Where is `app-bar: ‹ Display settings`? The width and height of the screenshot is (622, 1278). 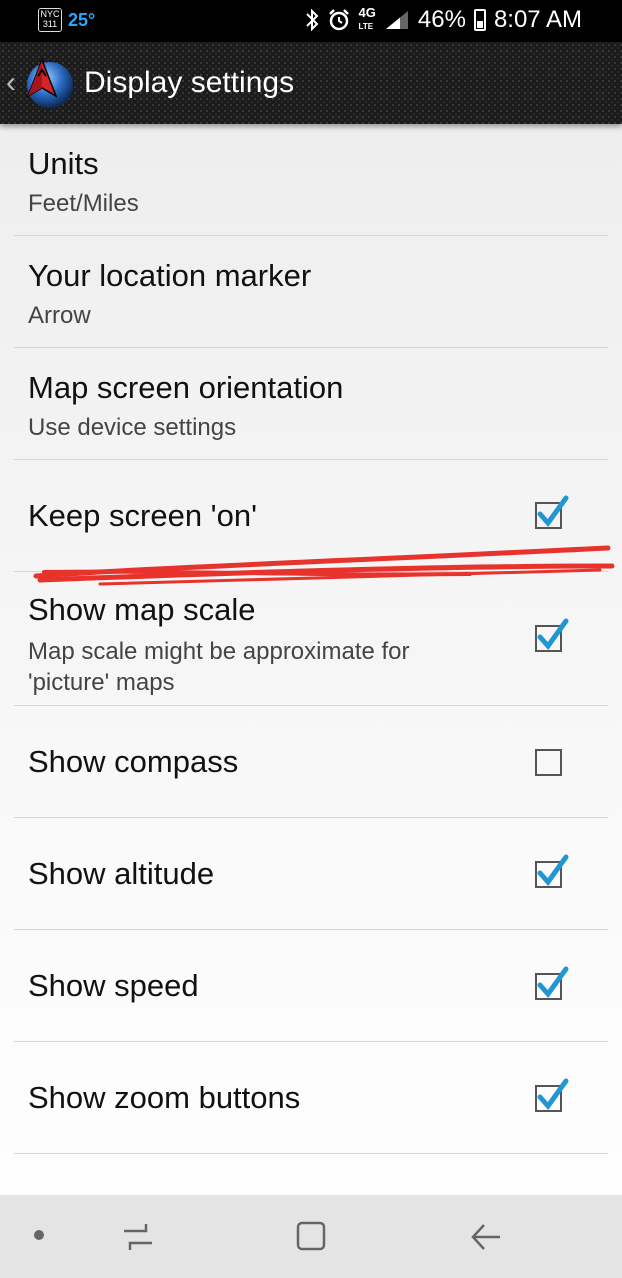 app-bar: ‹ Display settings is located at coordinates (311, 83).